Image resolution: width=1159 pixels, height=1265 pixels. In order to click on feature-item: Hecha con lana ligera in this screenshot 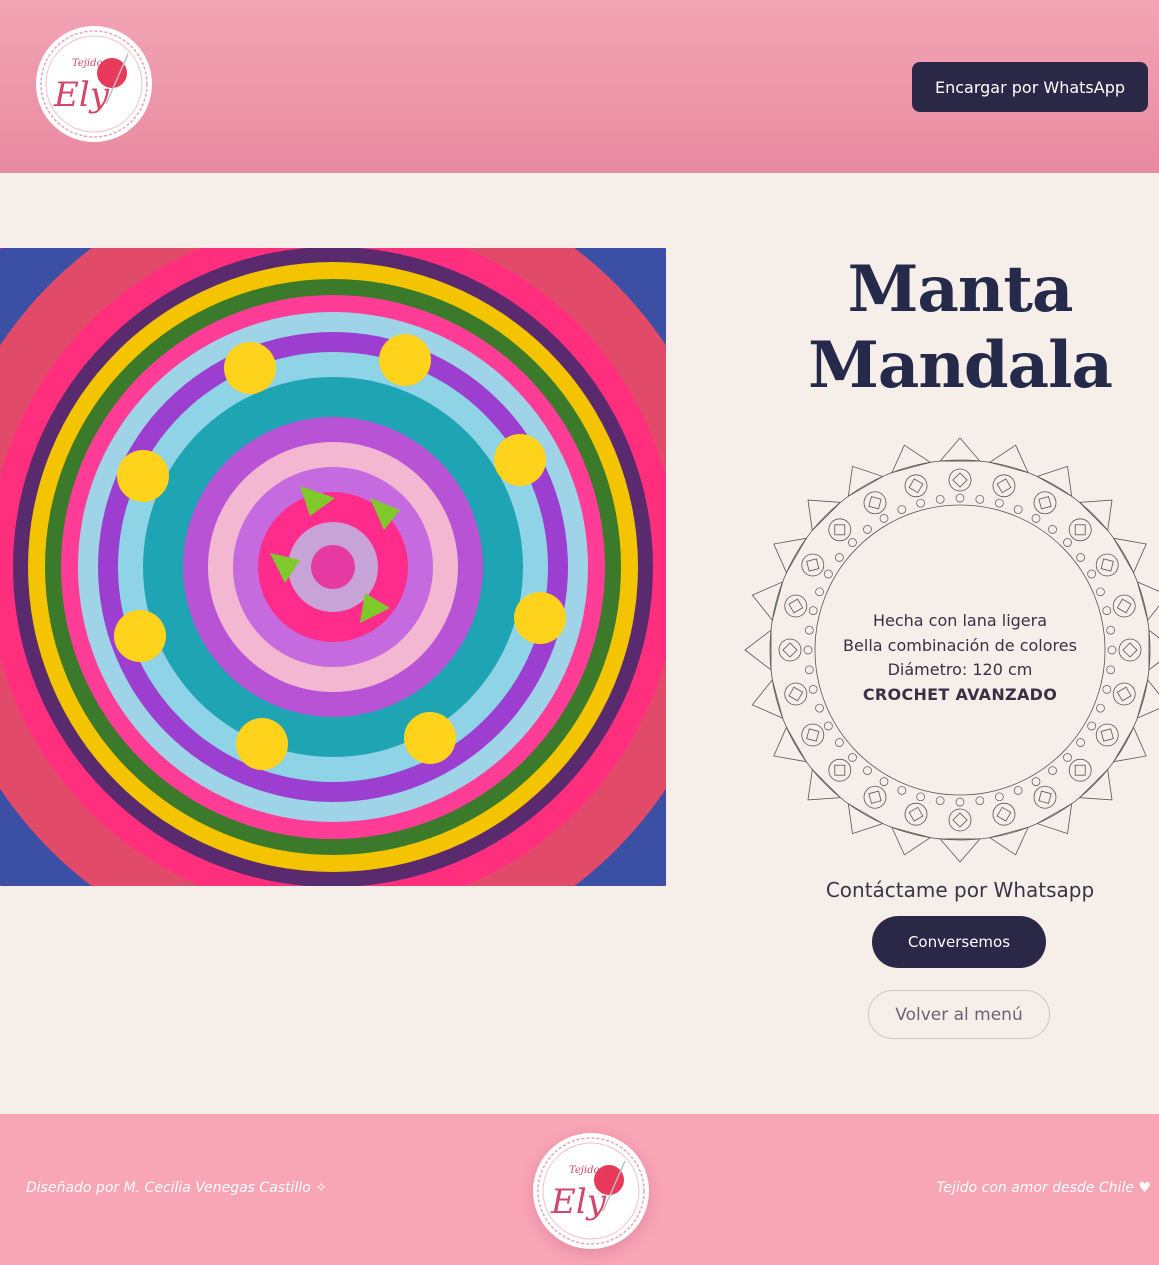, I will do `click(960, 620)`.